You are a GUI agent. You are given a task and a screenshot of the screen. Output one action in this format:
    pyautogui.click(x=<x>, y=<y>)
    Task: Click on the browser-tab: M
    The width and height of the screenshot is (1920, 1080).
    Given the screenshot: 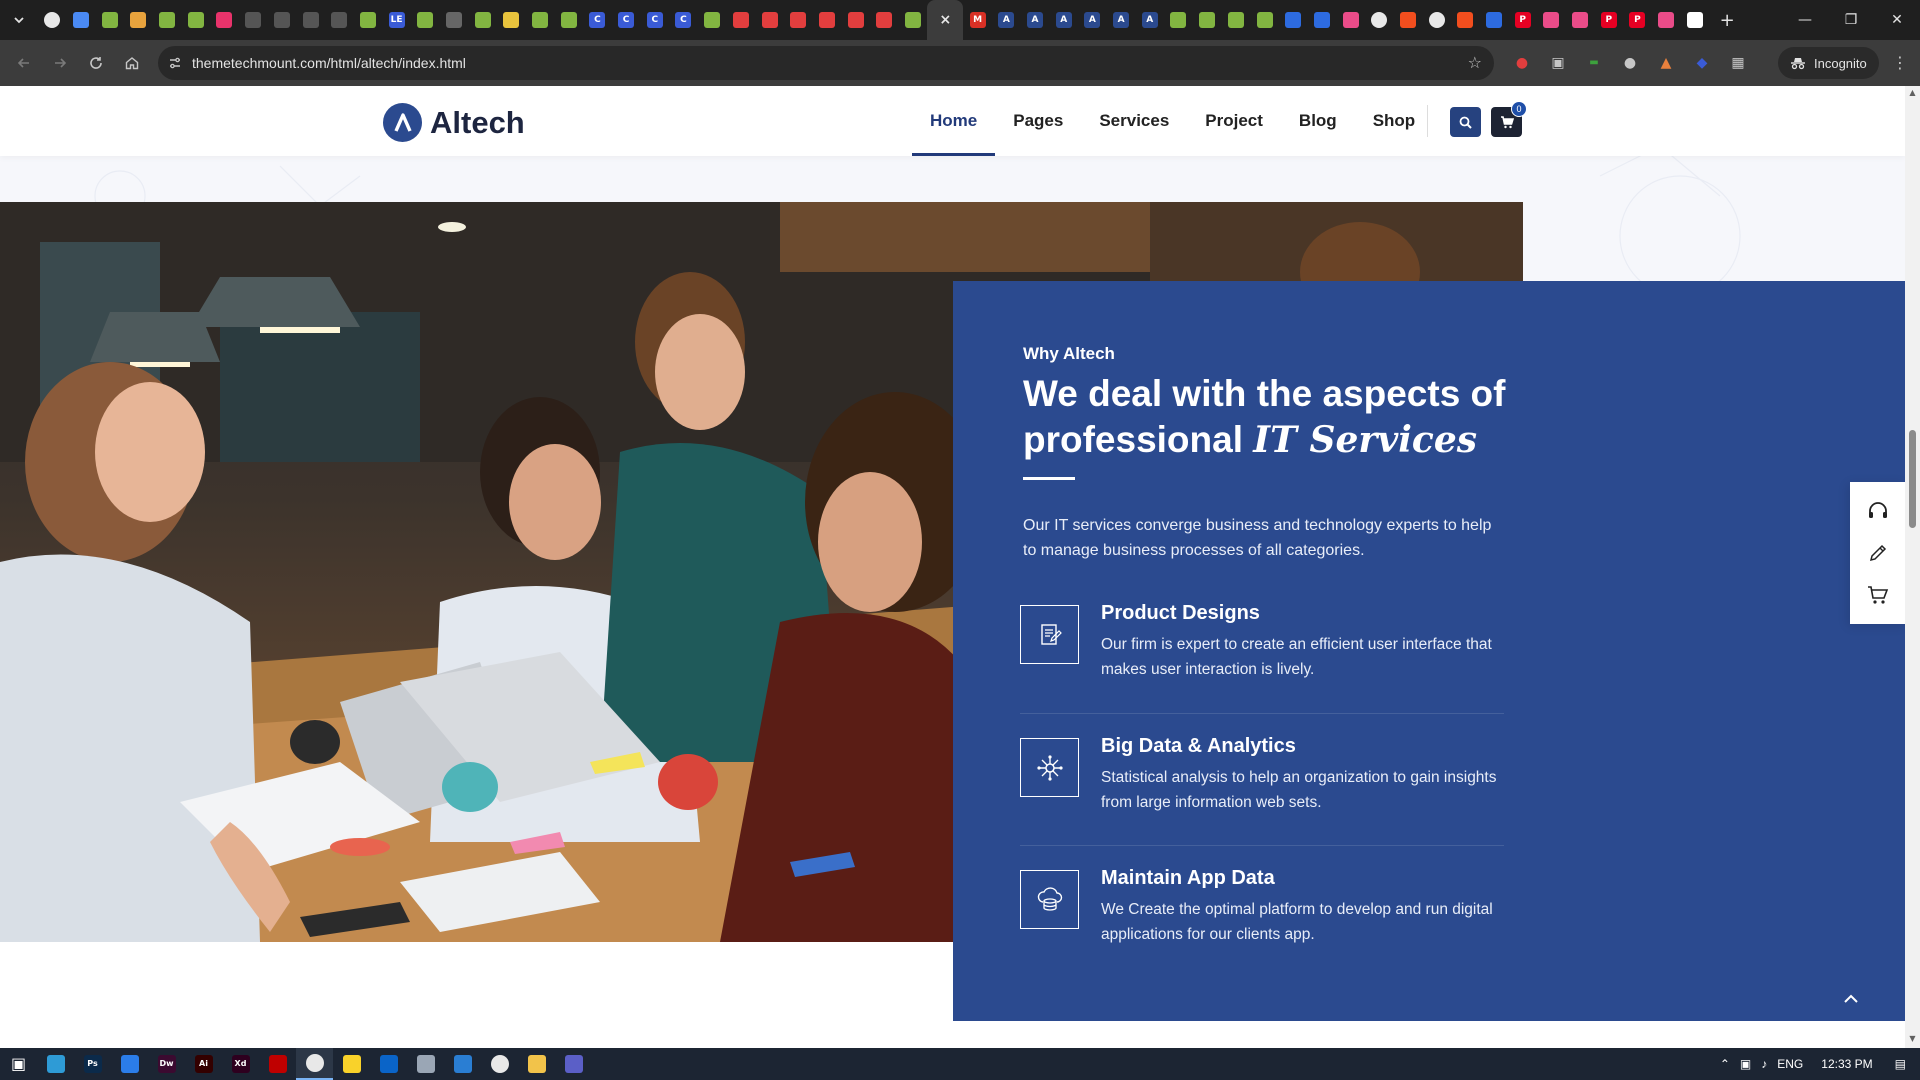 What is the action you would take?
    pyautogui.click(x=977, y=20)
    